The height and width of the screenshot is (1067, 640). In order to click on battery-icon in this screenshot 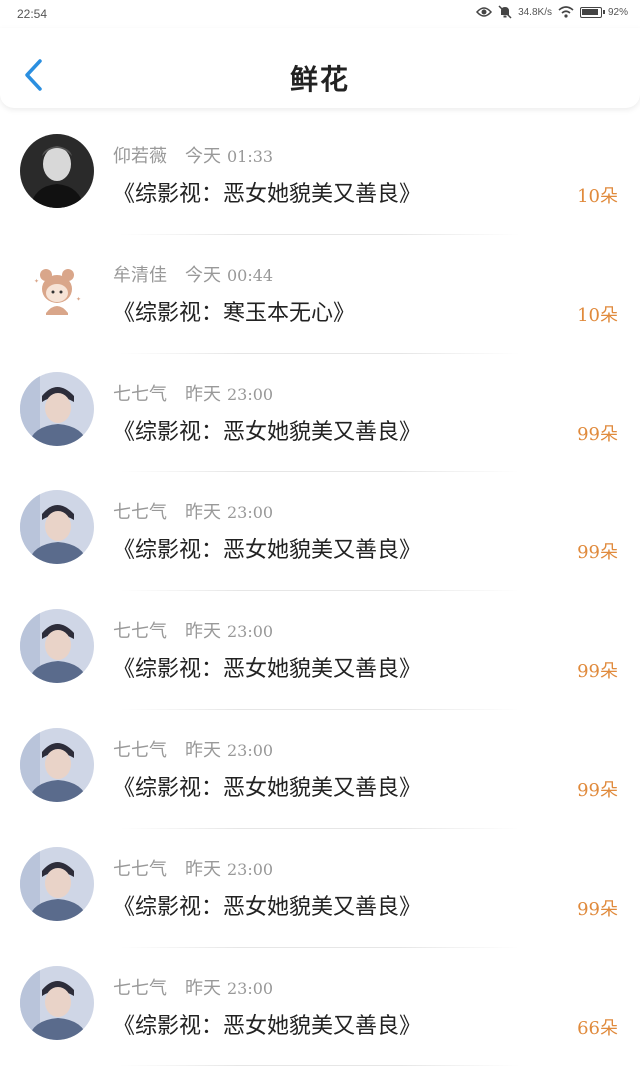, I will do `click(592, 12)`.